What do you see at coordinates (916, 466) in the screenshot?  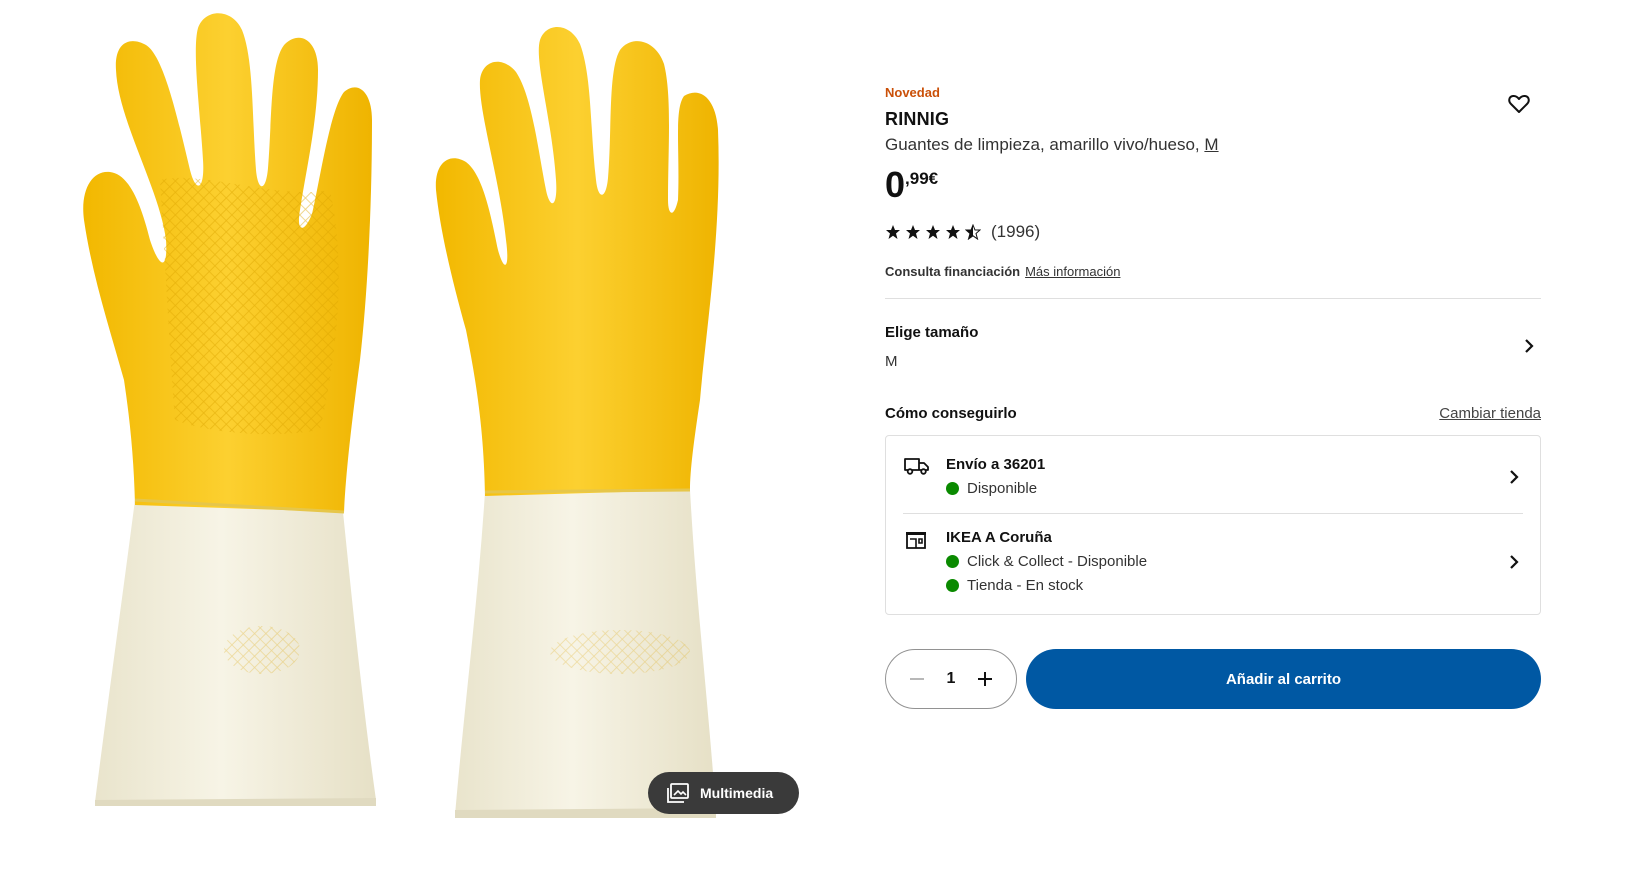 I see `truck-icon` at bounding box center [916, 466].